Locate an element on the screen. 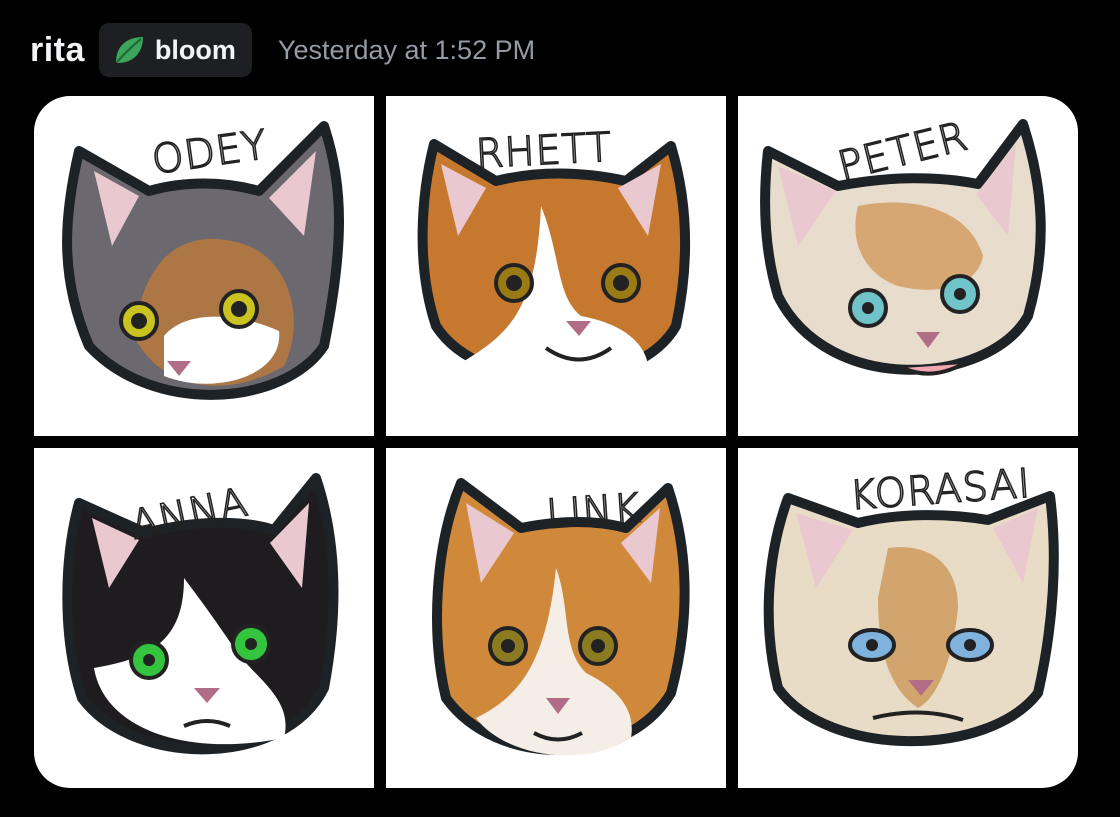 This screenshot has width=1120, height=817. cat-portrait-2: RHETT is located at coordinates (554, 264).